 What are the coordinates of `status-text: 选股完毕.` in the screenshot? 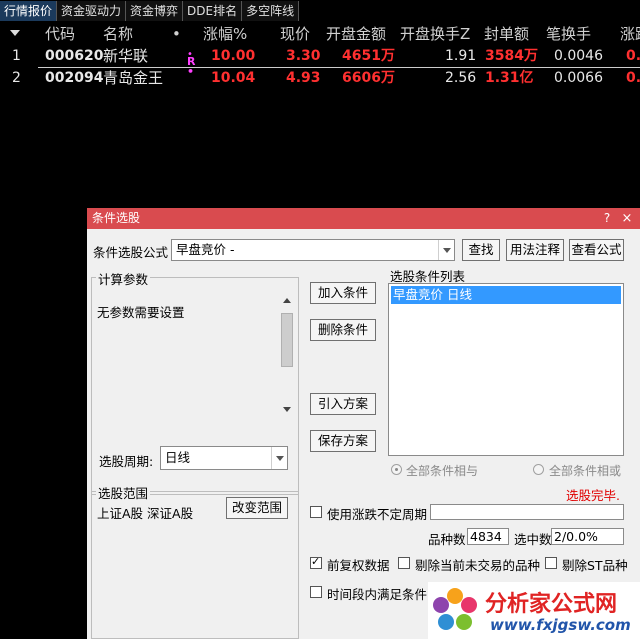 It's located at (593, 495).